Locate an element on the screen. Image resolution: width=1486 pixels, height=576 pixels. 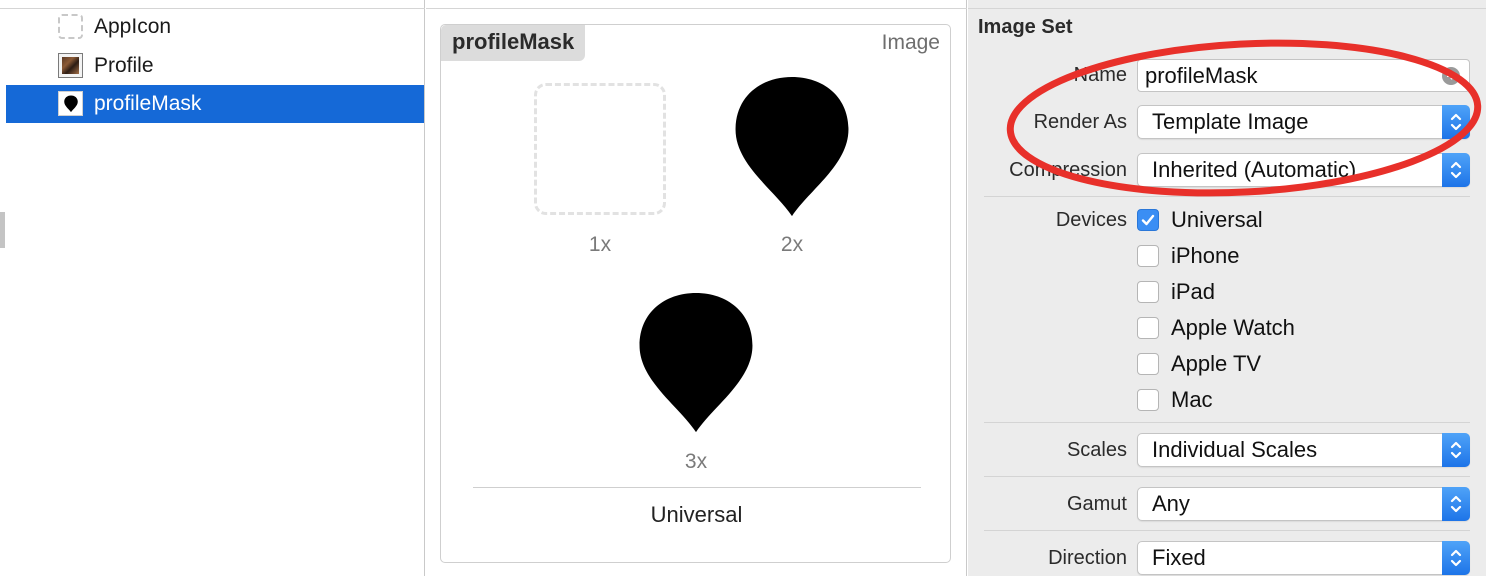
navigator-item-label: profileMask is located at coordinates (148, 103).